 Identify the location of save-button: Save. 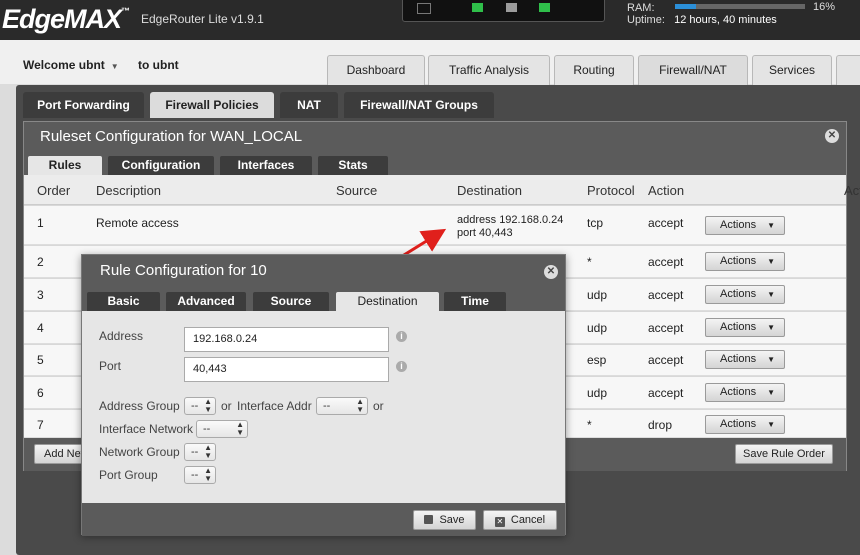
(444, 520).